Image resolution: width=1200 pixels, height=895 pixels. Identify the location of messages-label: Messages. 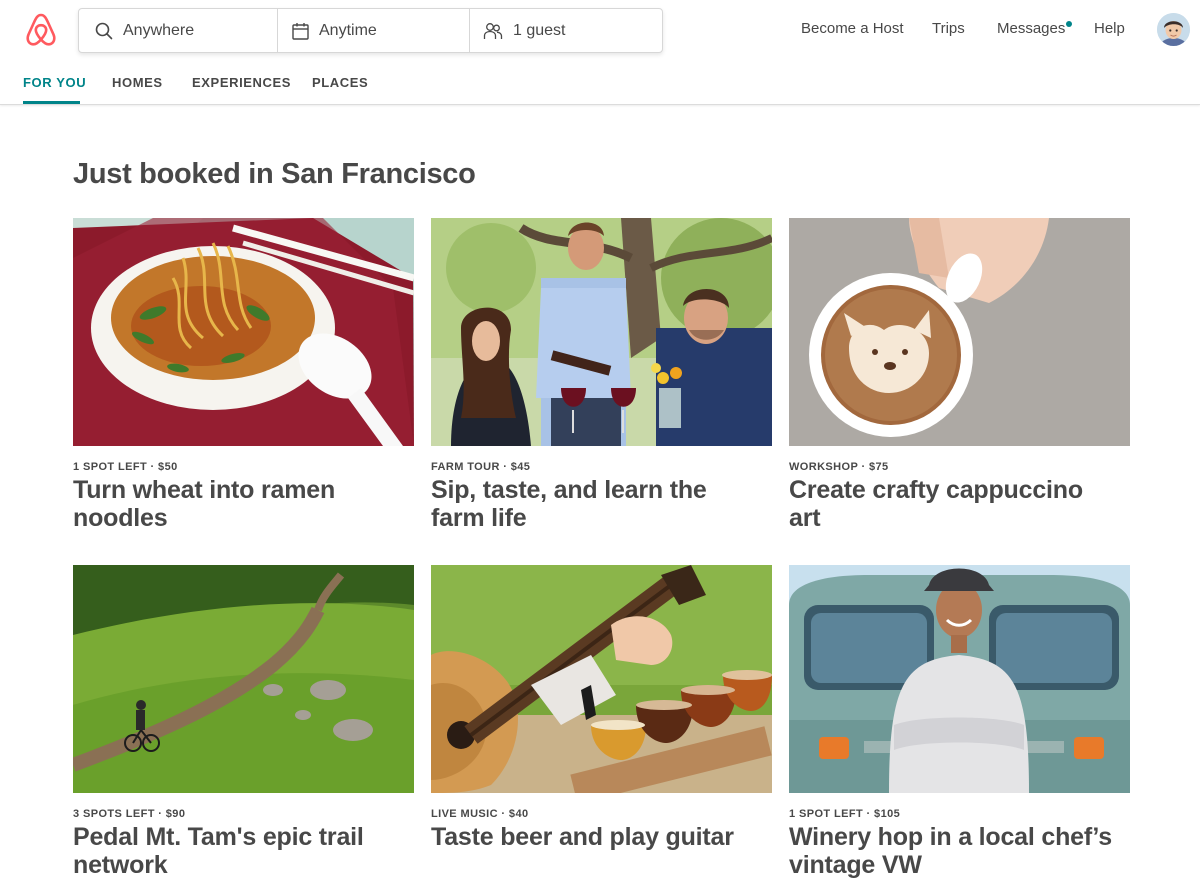
(1031, 28).